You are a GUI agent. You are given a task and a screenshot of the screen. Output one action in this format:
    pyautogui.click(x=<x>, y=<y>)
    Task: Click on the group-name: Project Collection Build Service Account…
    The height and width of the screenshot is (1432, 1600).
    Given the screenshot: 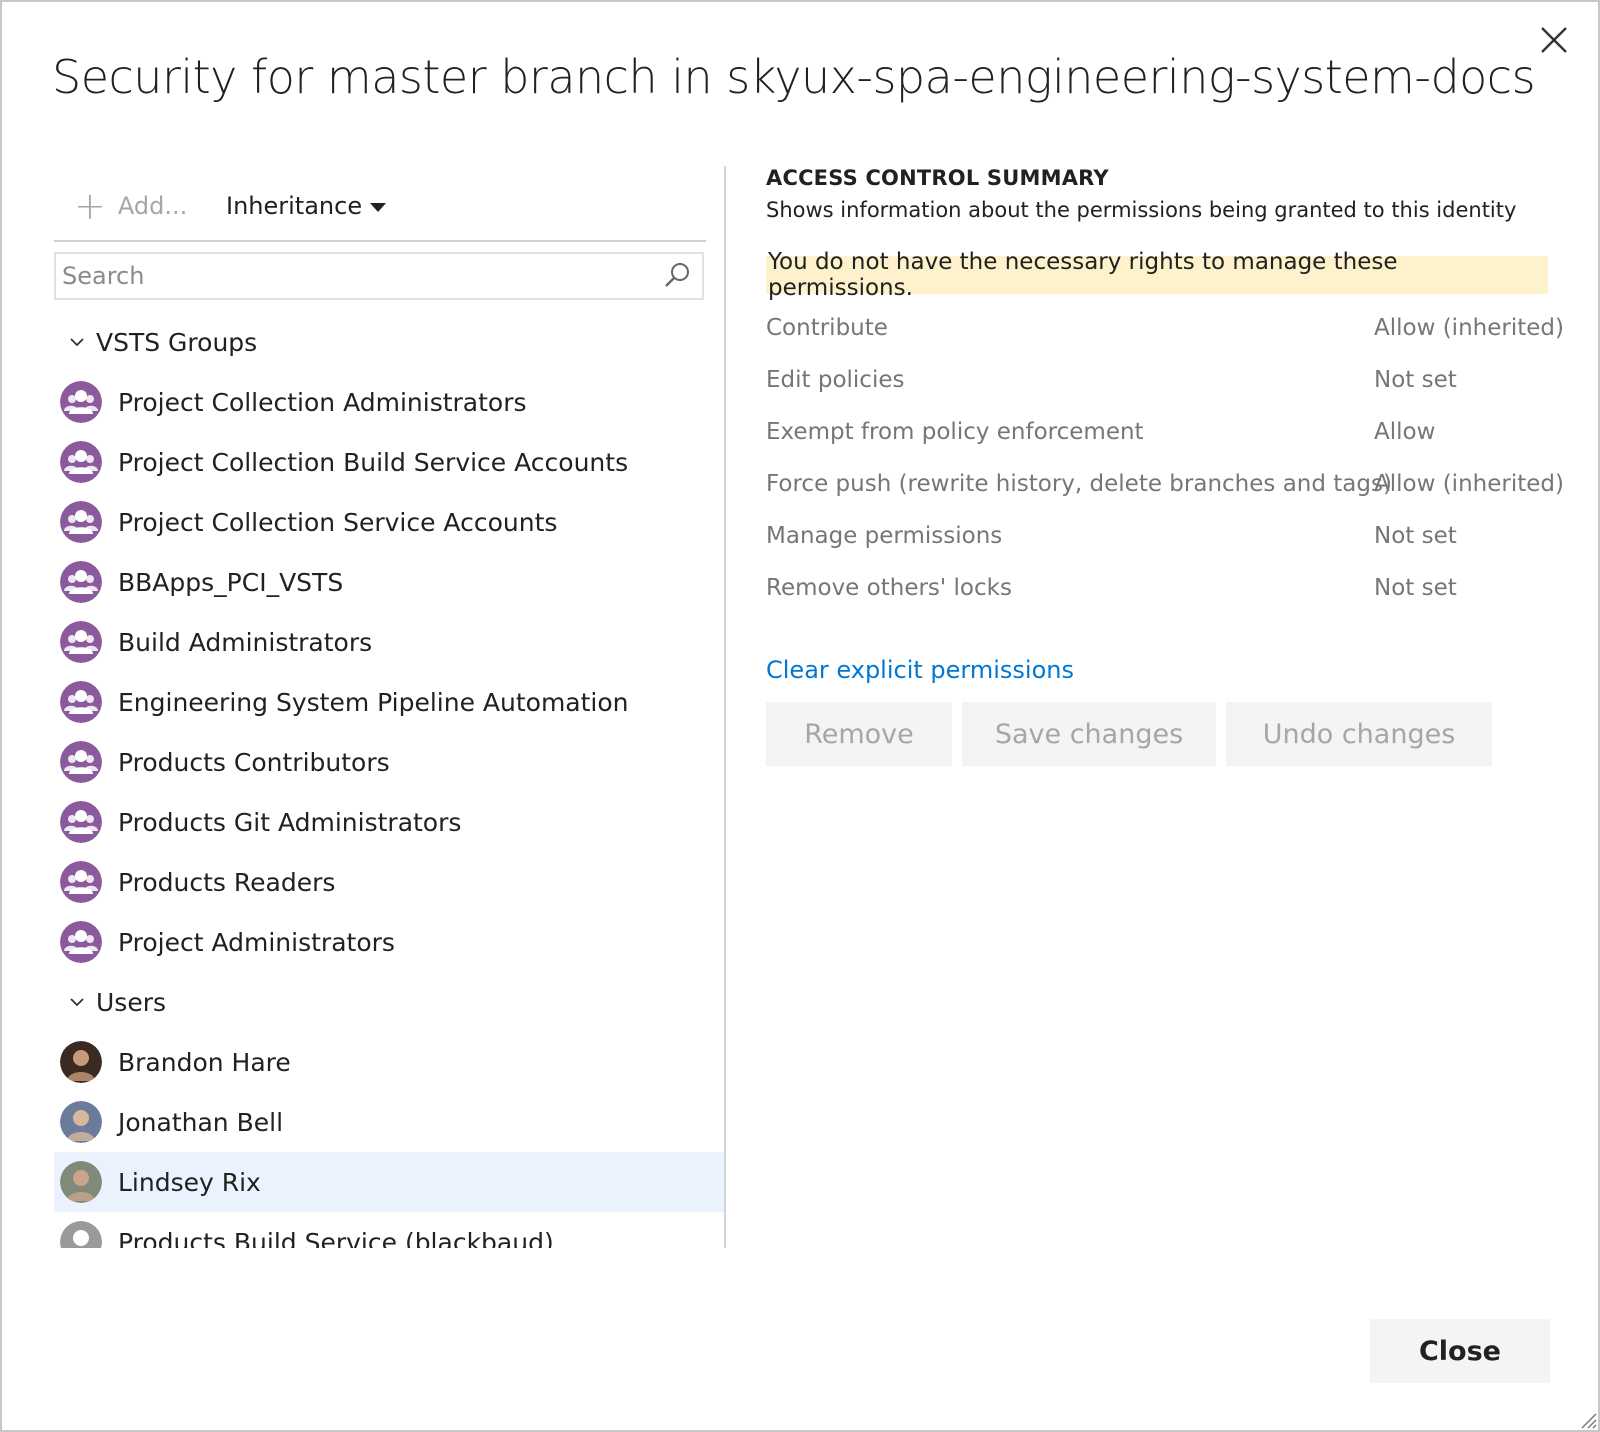 What is the action you would take?
    pyautogui.click(x=373, y=462)
    